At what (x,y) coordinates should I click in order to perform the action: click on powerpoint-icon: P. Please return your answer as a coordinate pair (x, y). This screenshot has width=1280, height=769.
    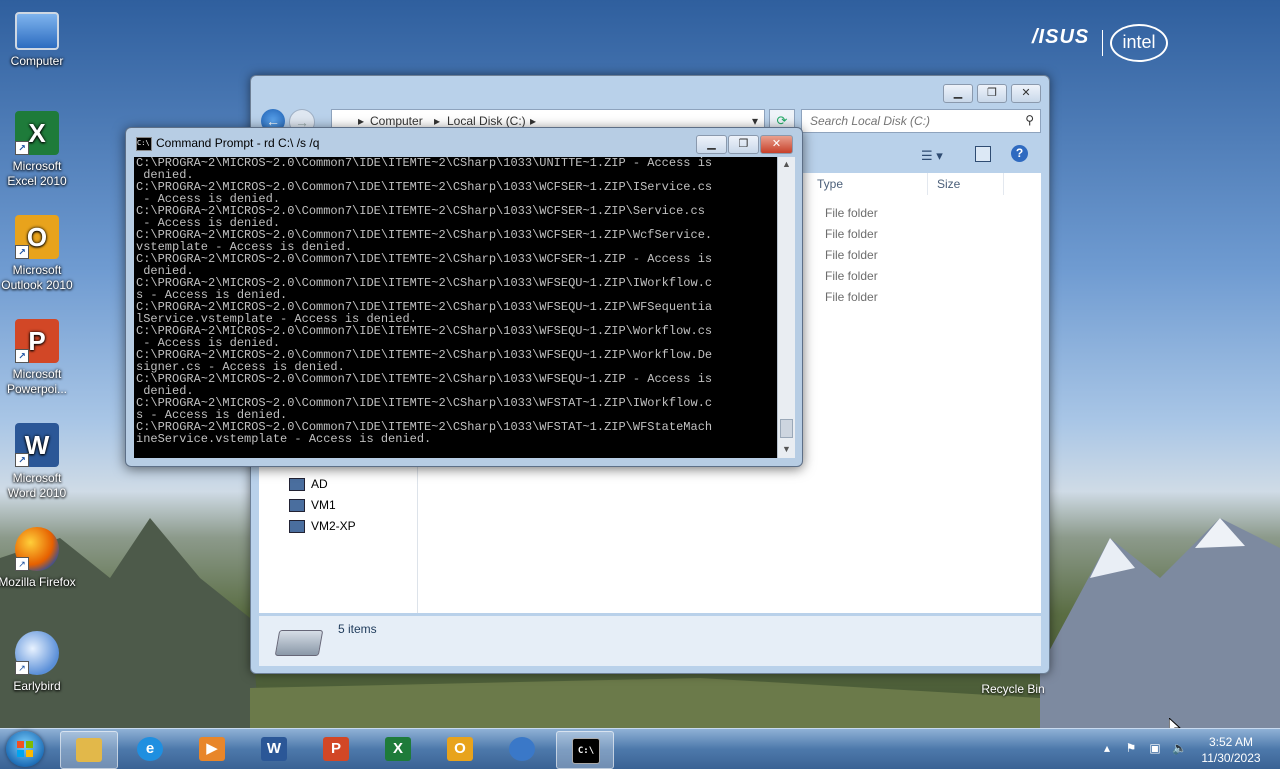
    Looking at the image, I should click on (336, 749).